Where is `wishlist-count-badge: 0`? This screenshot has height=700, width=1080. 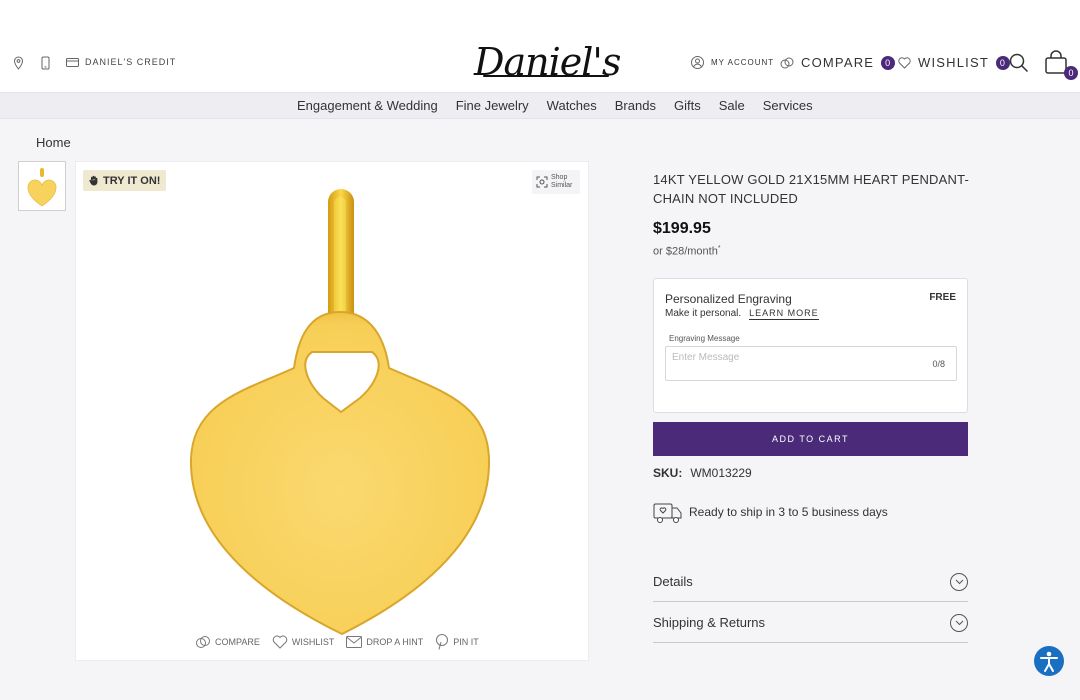
wishlist-count-badge: 0 is located at coordinates (1003, 62).